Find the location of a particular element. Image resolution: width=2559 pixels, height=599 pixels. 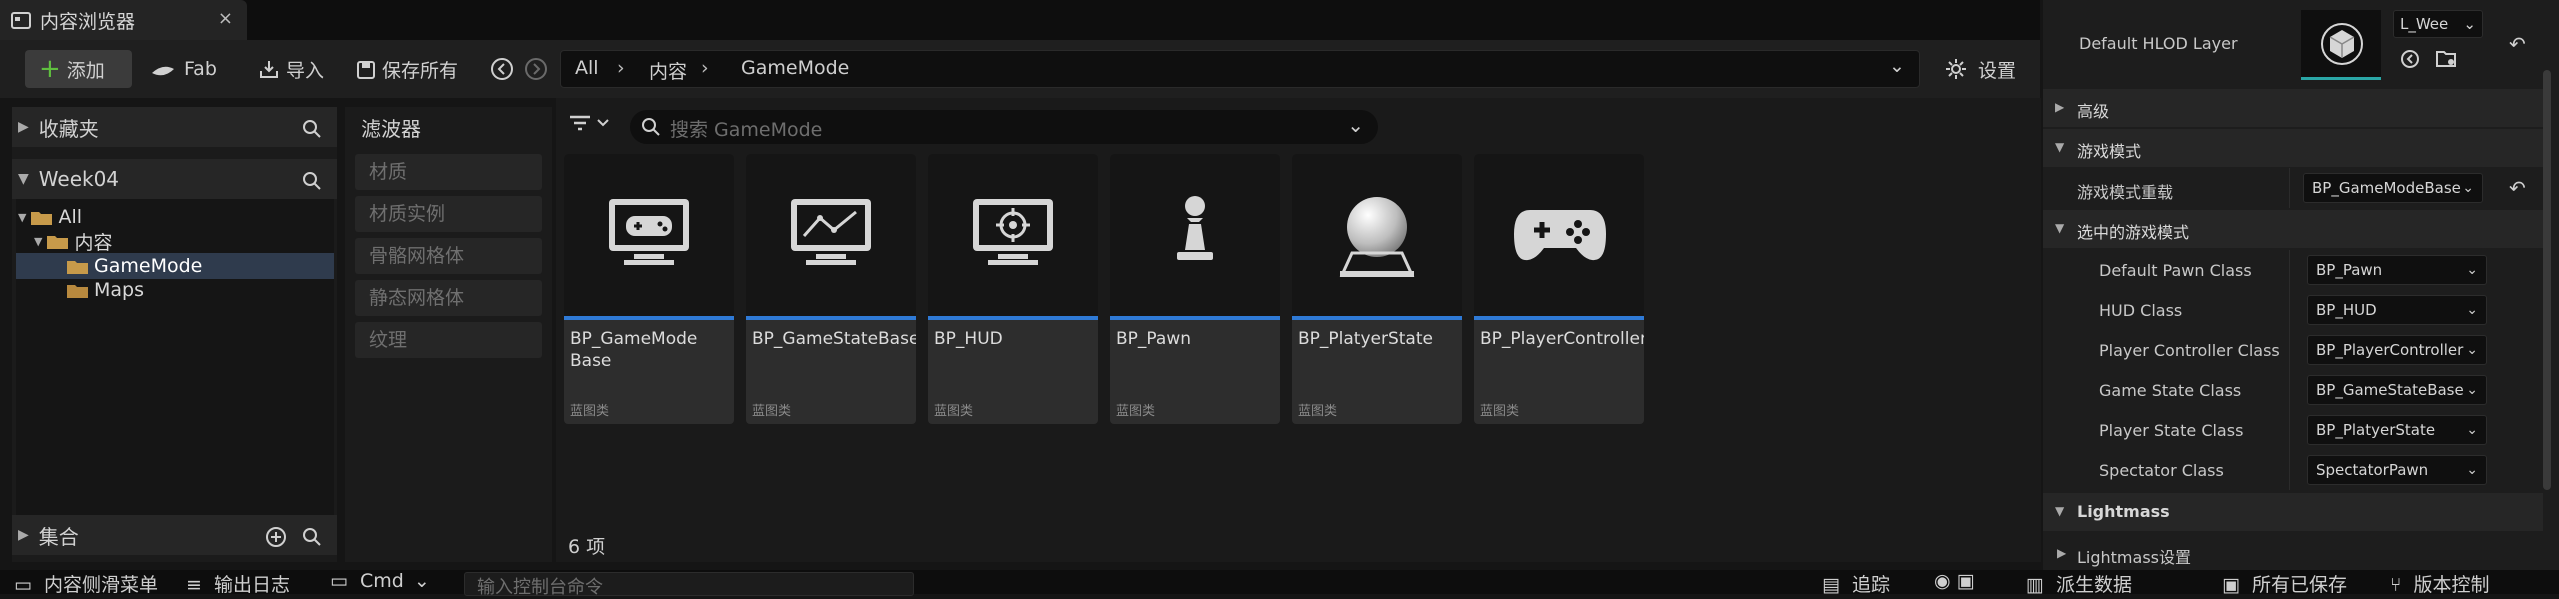

tree-item-all: ▼ All is located at coordinates (50, 217).